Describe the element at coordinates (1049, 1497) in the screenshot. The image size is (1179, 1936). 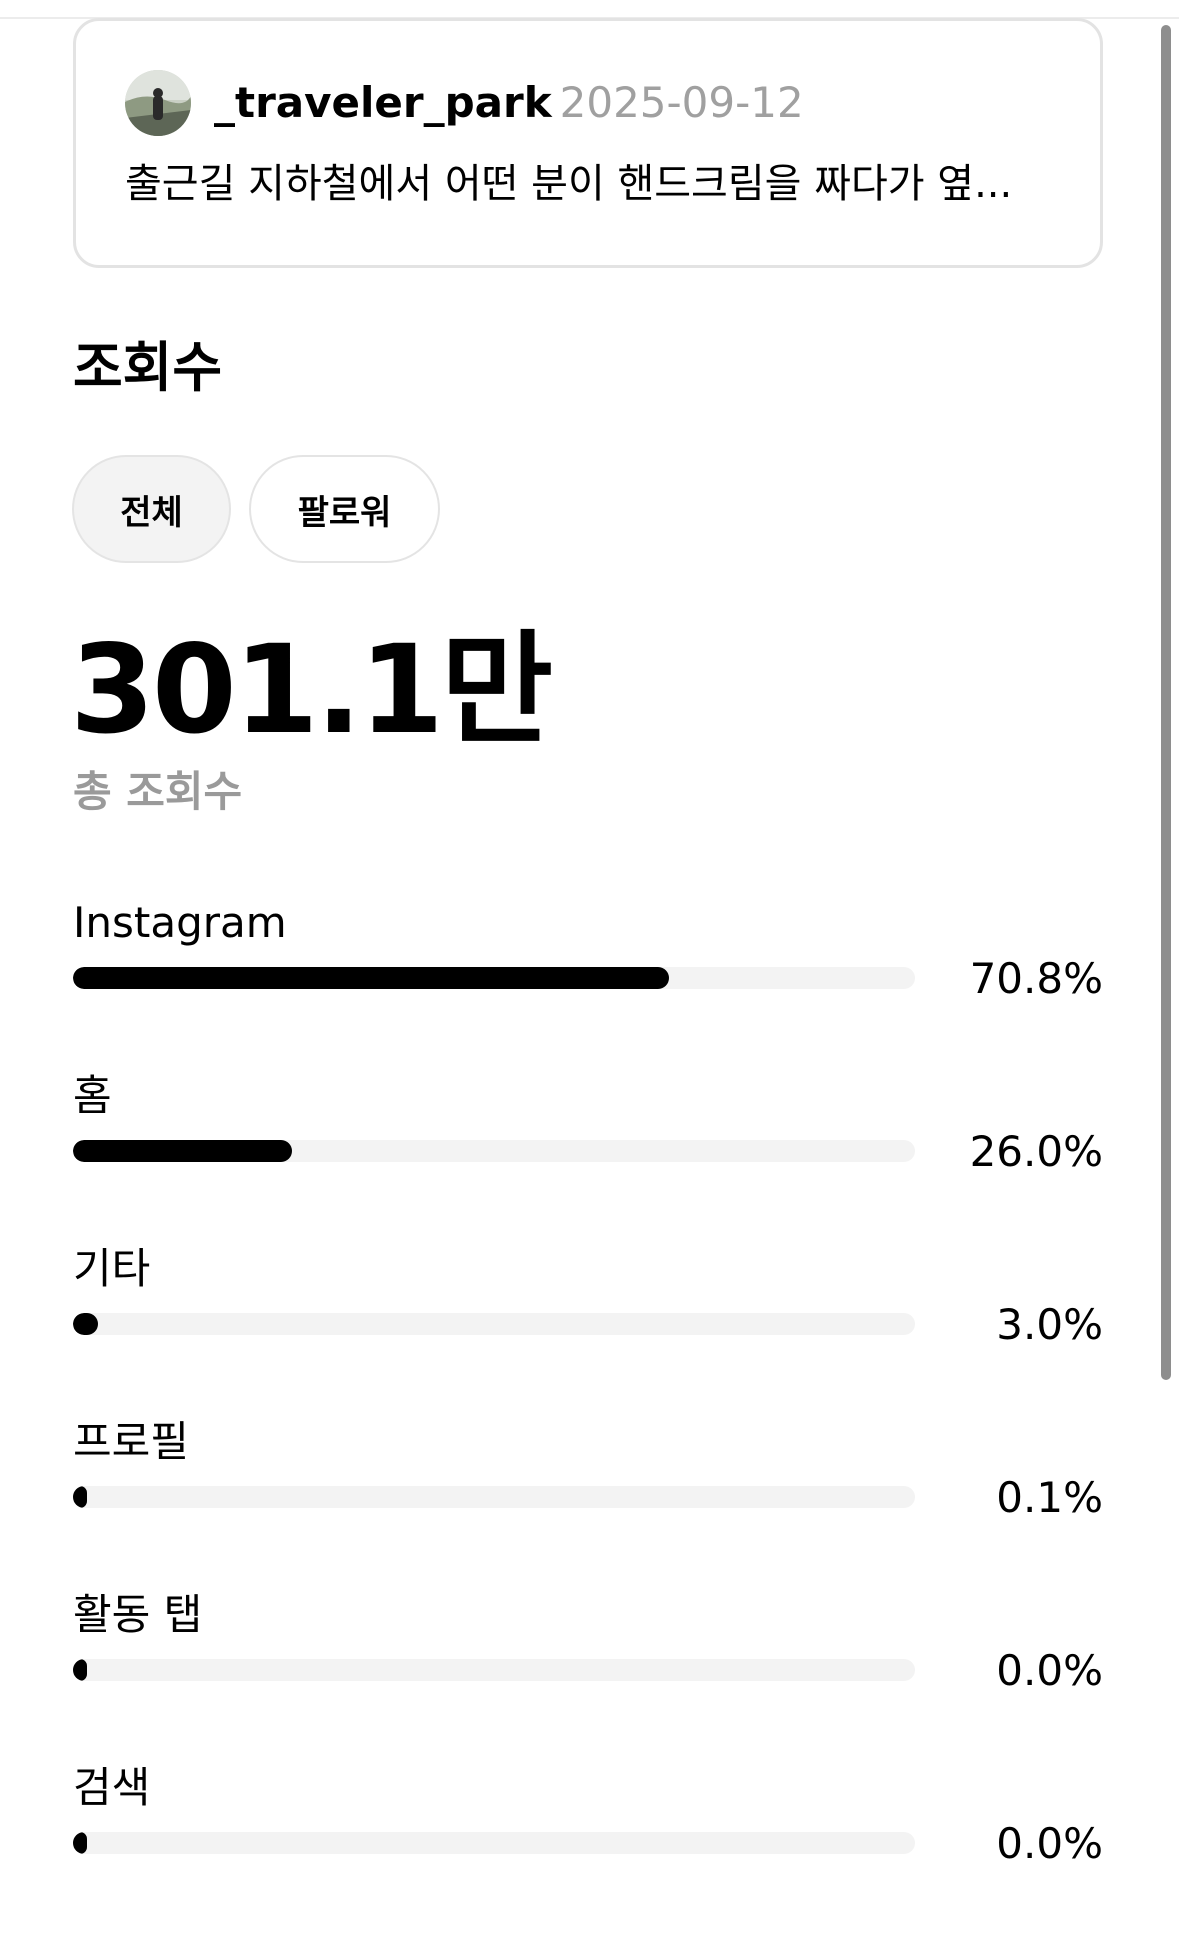
I see `source-percentage: 0.1%` at that location.